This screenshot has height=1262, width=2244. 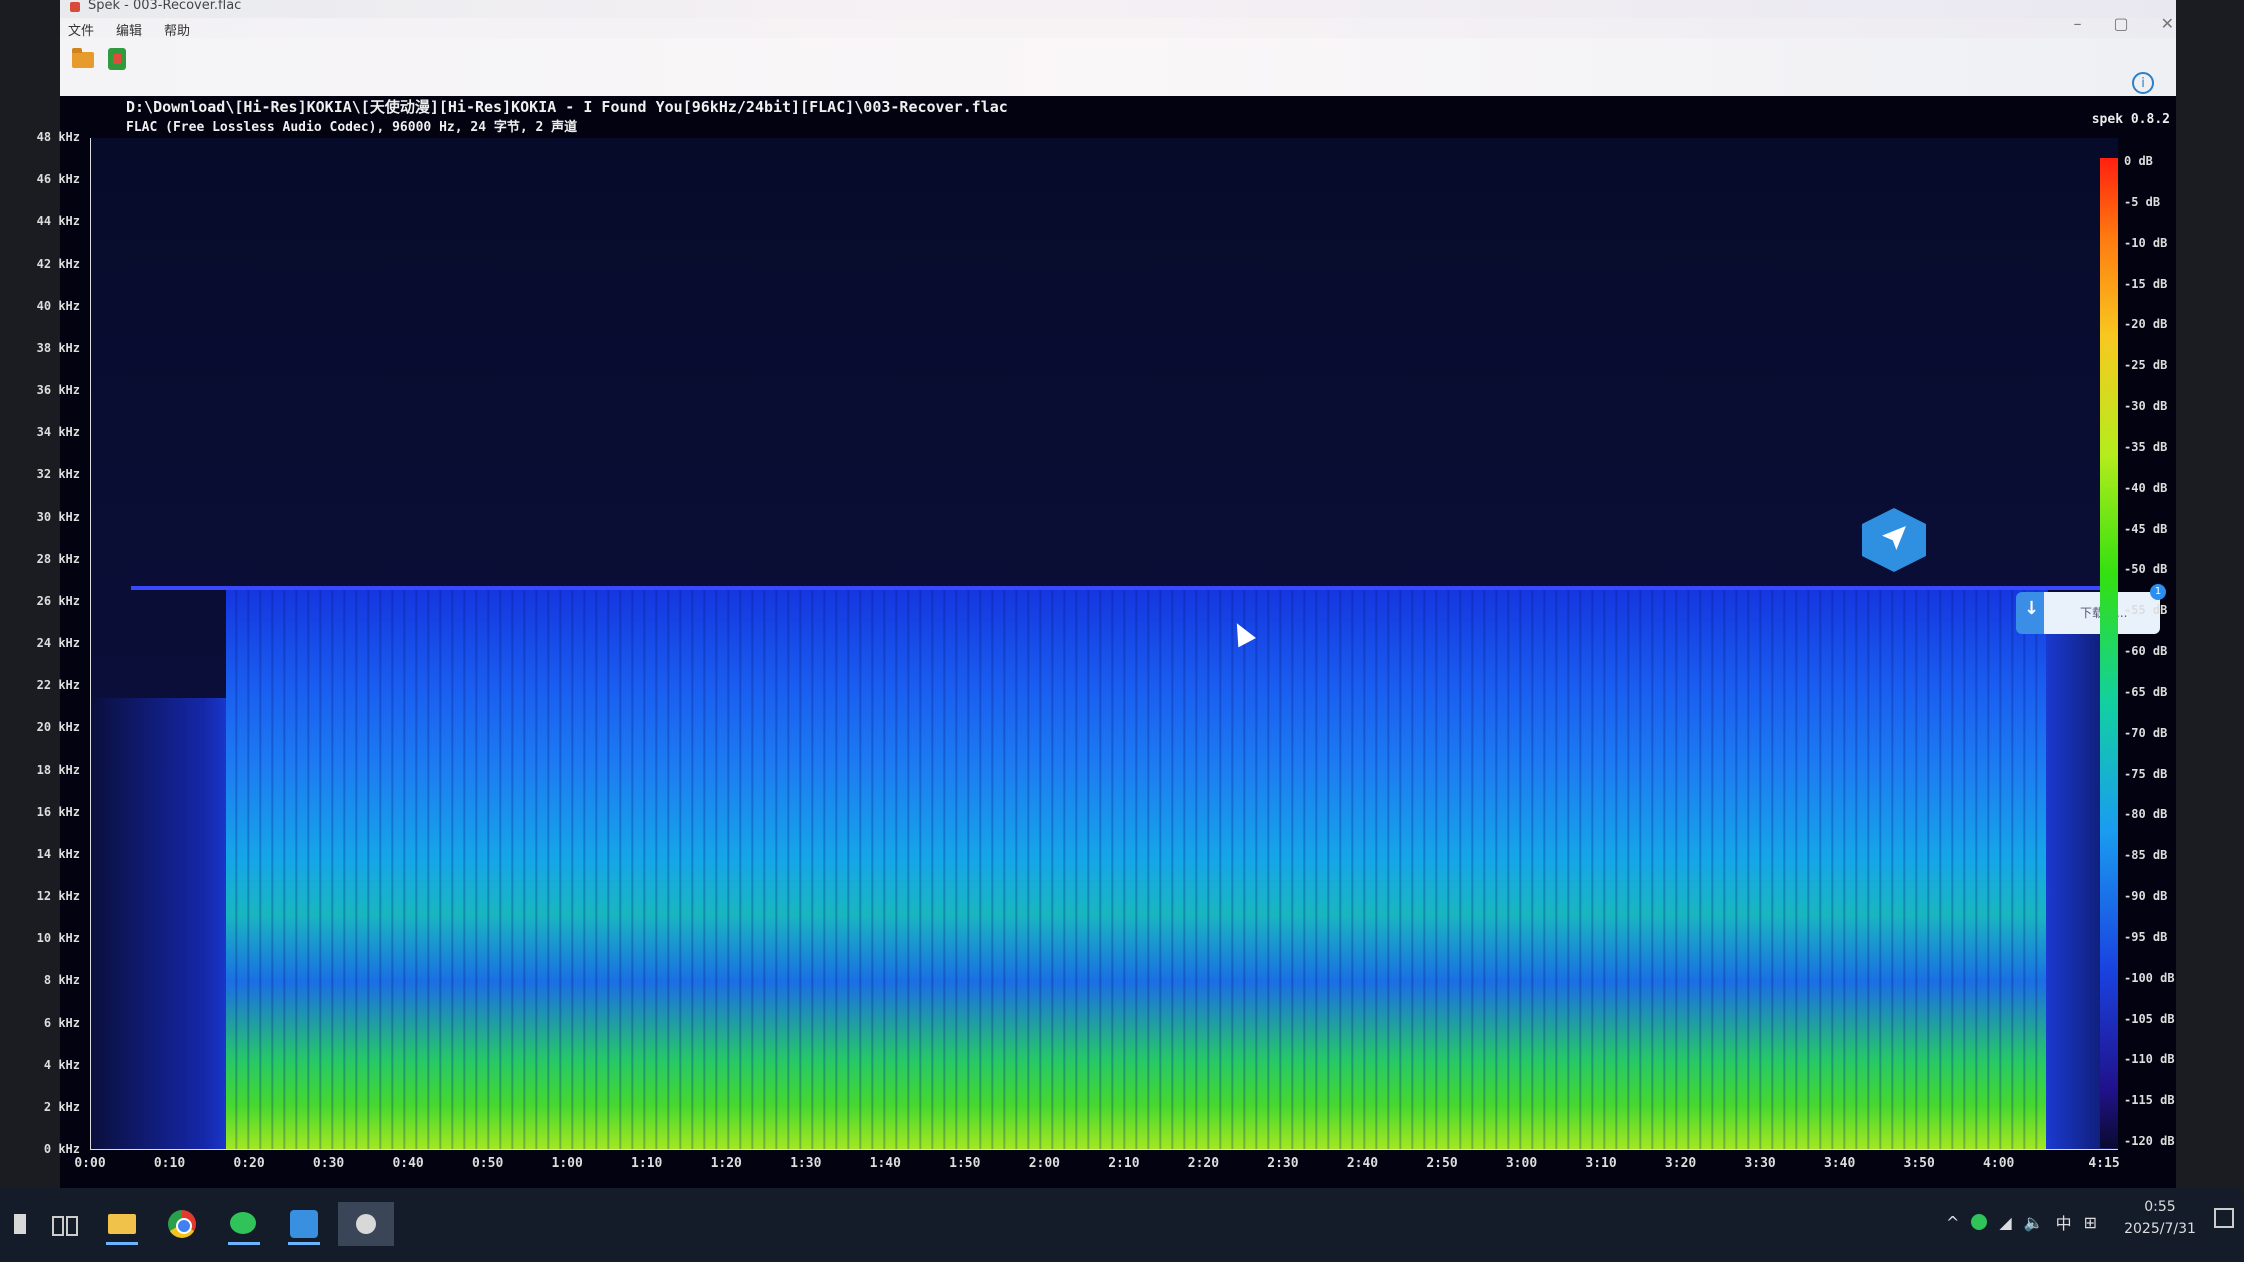 What do you see at coordinates (1521, 1163) in the screenshot?
I see `time-tick: 3:00` at bounding box center [1521, 1163].